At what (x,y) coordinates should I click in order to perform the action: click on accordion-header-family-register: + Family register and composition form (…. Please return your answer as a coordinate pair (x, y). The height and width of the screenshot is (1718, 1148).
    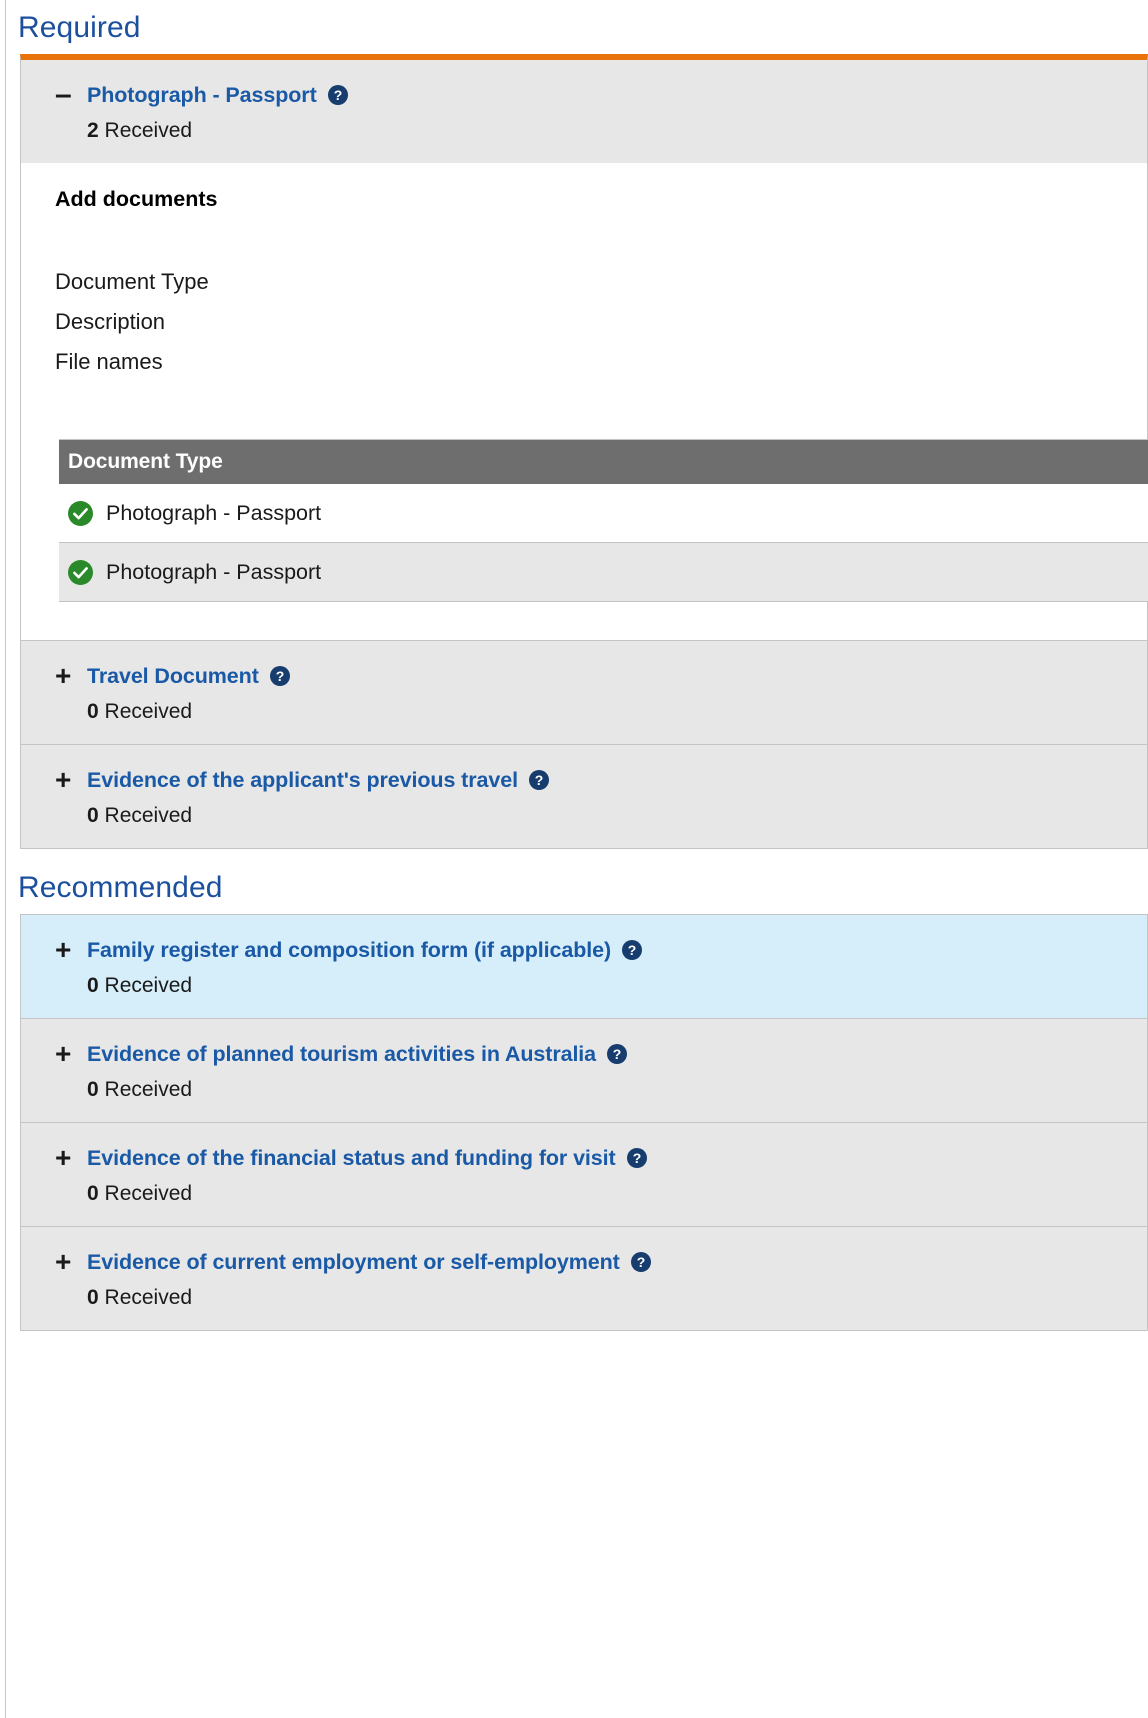
    Looking at the image, I should click on (584, 966).